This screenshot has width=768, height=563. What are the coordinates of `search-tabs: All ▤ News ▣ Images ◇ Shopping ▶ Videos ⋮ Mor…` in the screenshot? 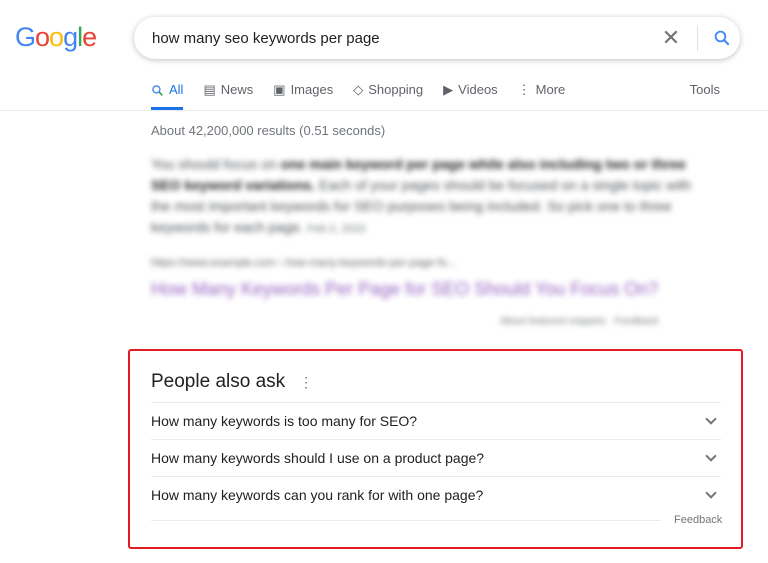 It's located at (435, 96).